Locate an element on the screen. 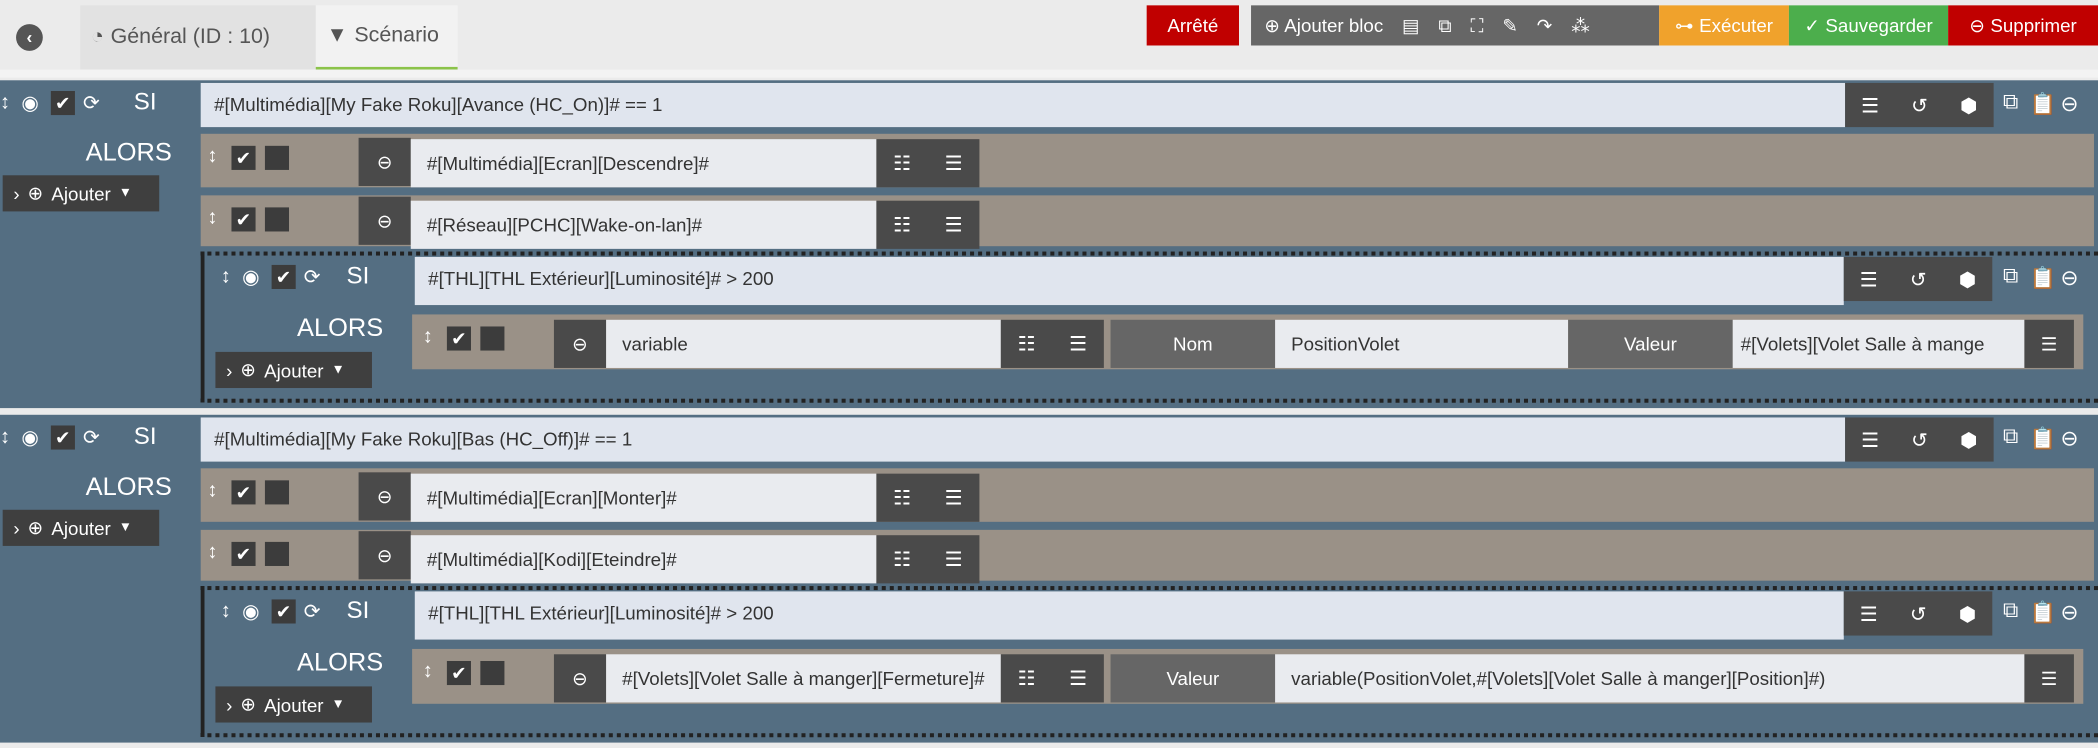  action-command-input: #[Multimédia][Ecran][Monter]# is located at coordinates (643, 497).